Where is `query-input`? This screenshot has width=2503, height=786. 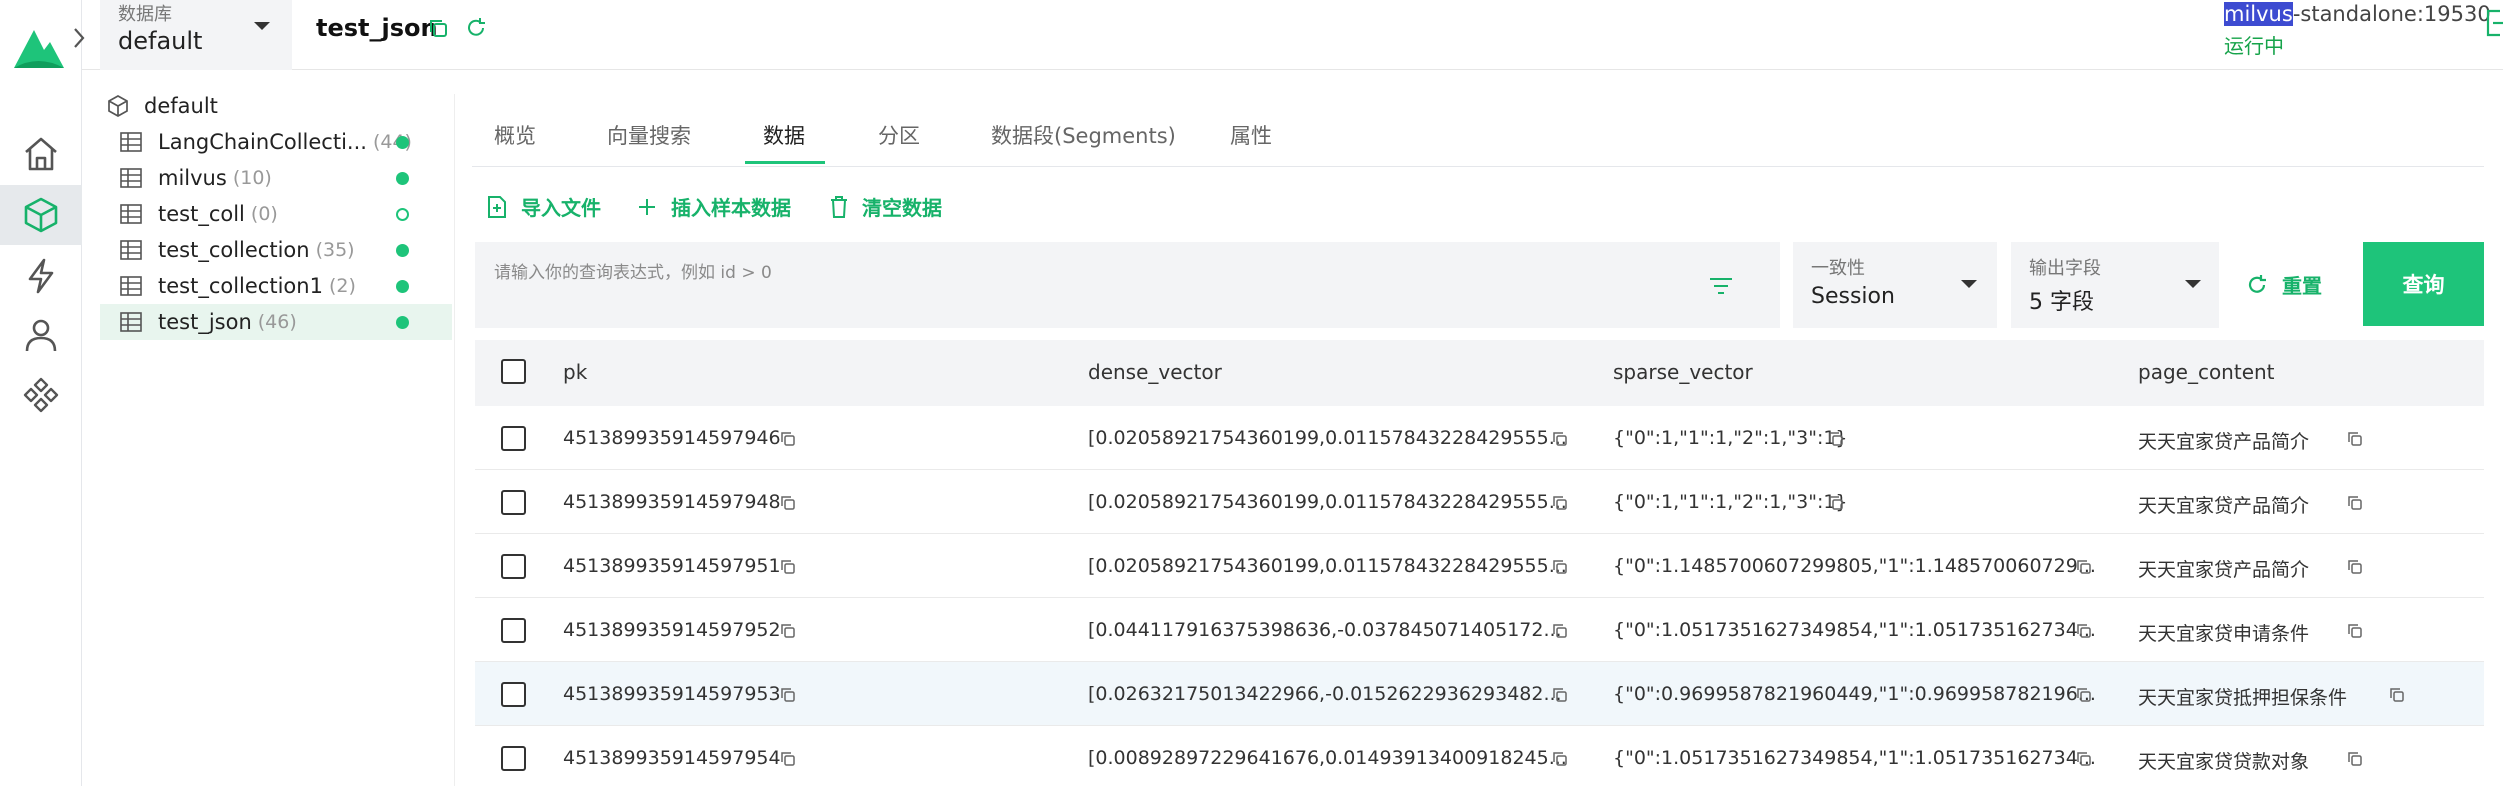
query-input is located at coordinates (1127, 285).